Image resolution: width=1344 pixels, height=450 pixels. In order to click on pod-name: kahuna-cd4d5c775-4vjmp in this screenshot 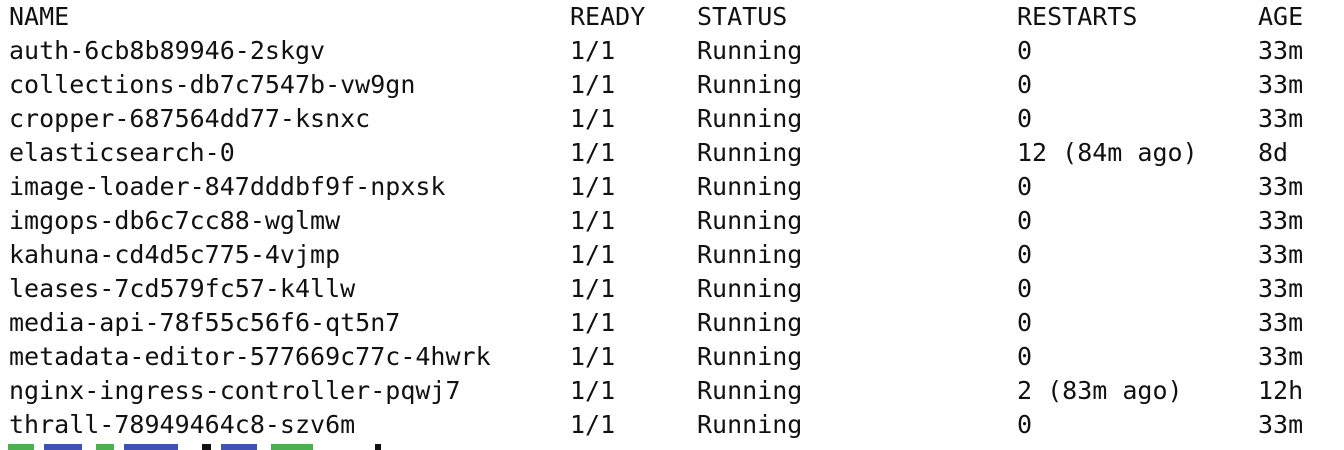, I will do `click(175, 254)`.